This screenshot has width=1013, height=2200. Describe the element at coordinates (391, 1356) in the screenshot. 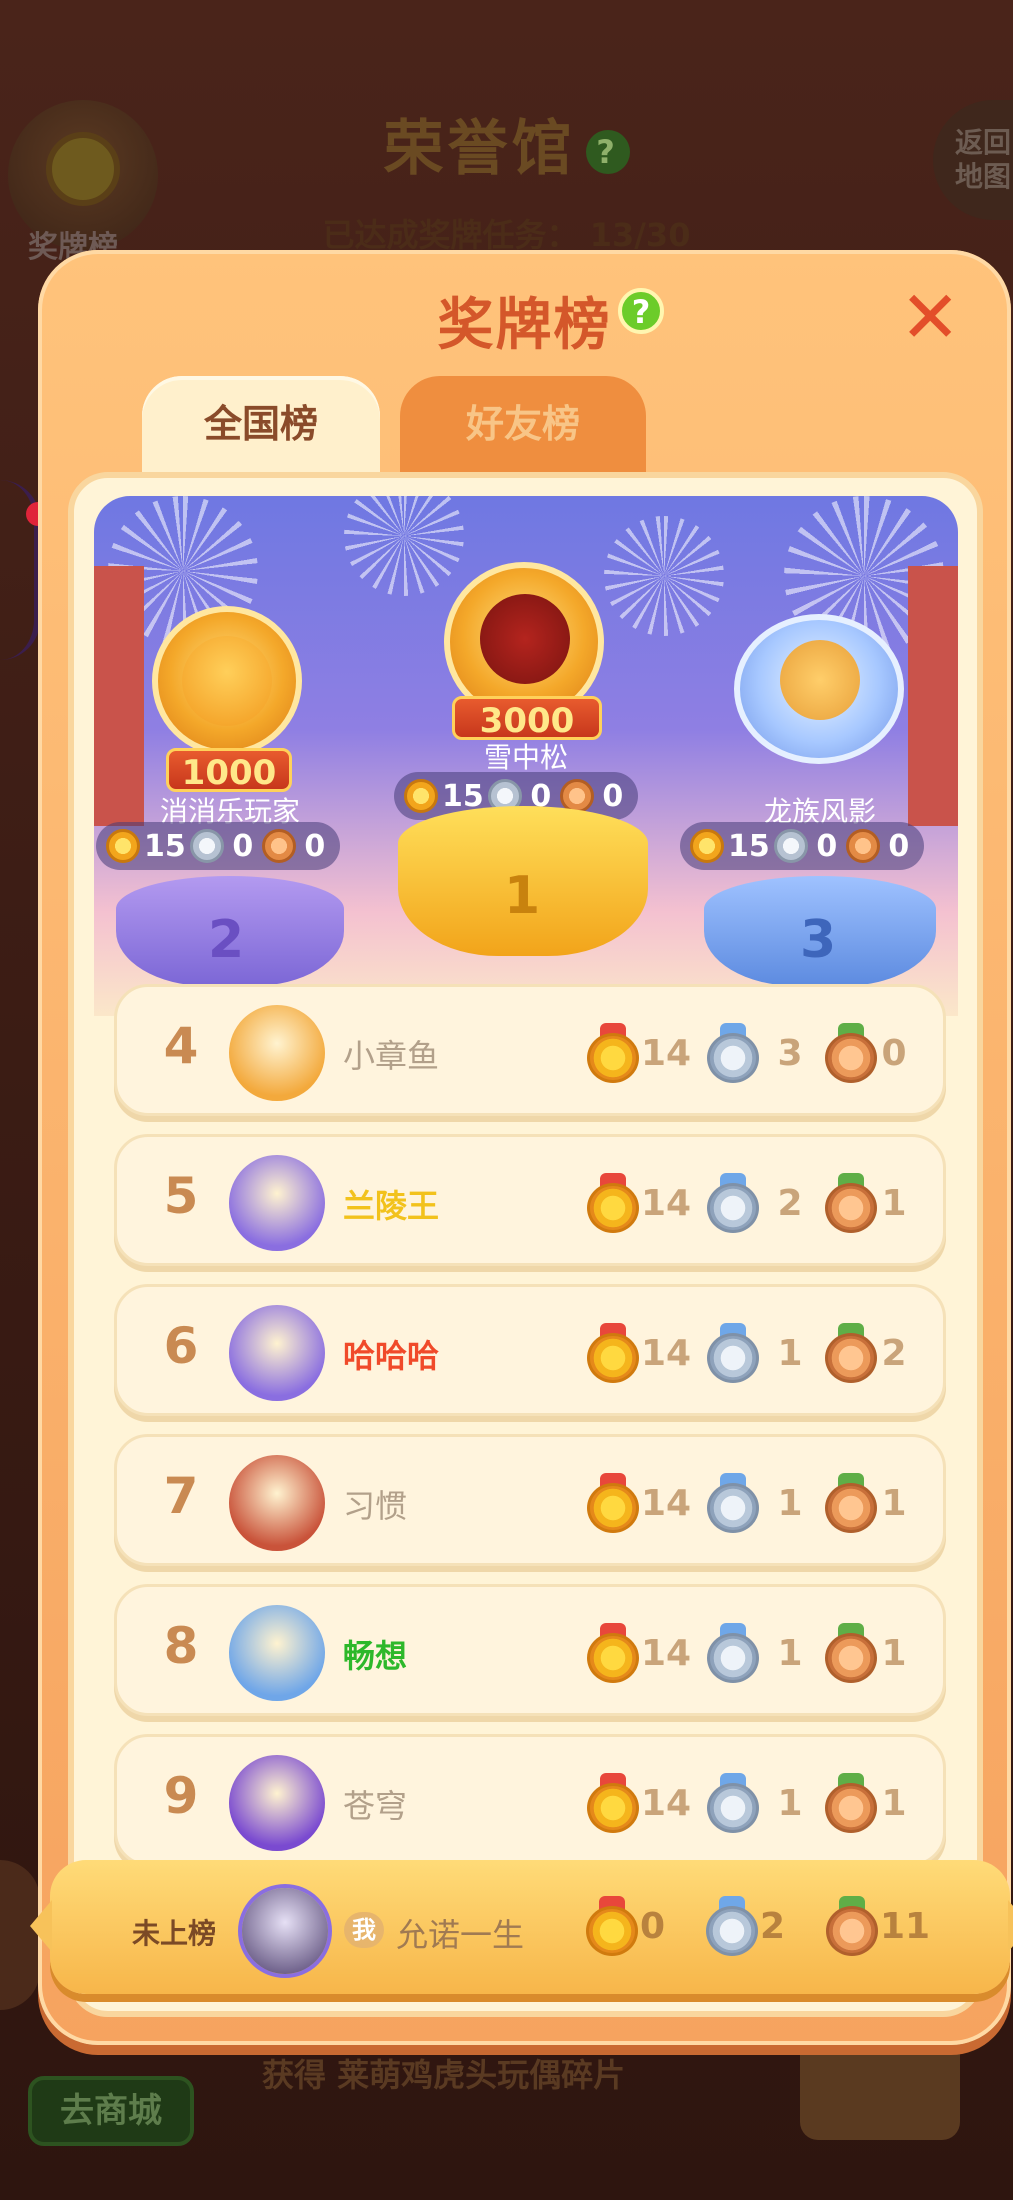

I see `player-name: 哈哈哈` at that location.